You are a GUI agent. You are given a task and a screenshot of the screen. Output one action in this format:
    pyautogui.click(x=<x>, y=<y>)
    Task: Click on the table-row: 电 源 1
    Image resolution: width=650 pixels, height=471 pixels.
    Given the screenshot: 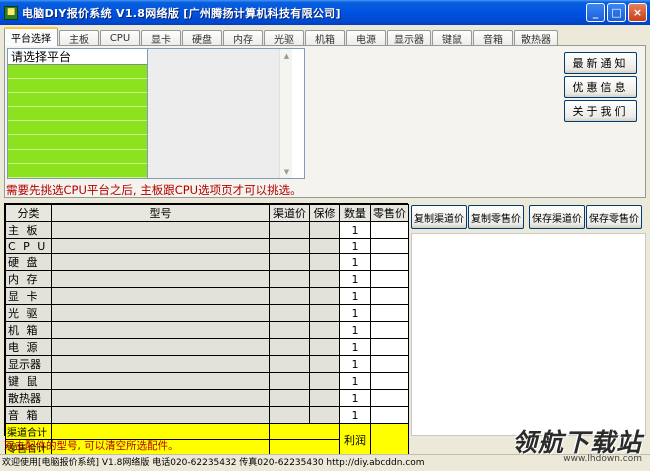 What is the action you would take?
    pyautogui.click(x=207, y=347)
    